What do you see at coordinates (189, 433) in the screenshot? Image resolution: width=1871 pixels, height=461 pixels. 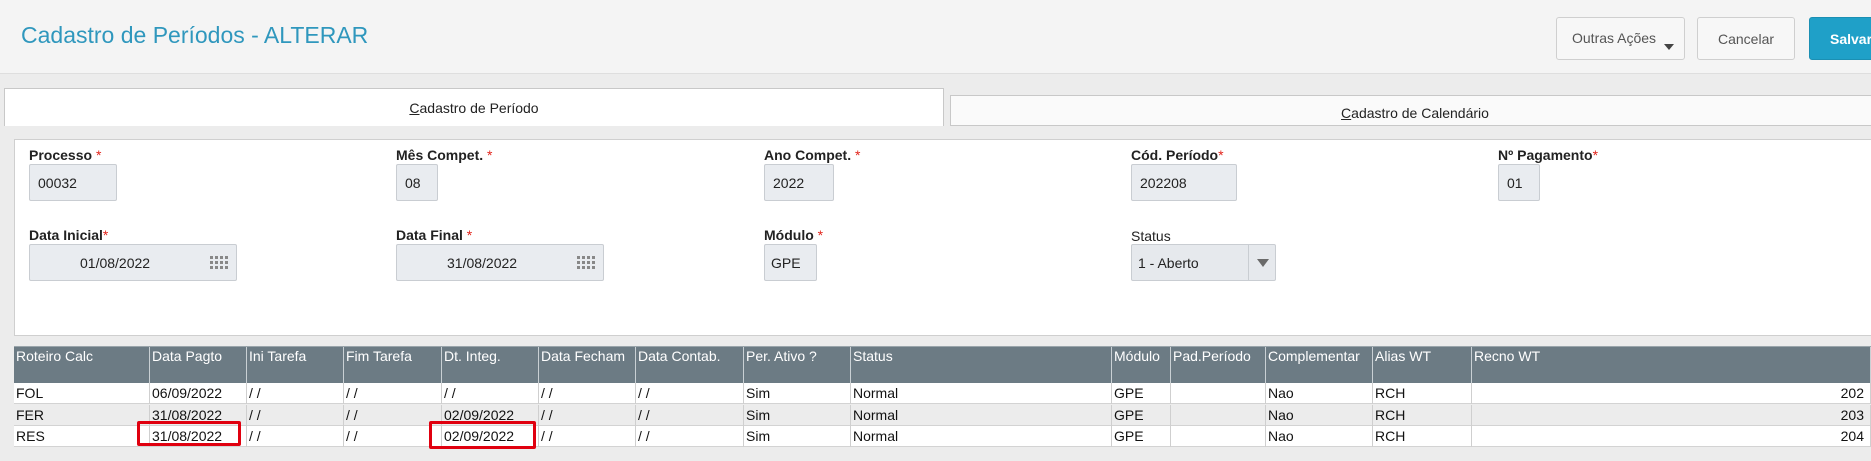 I see `highlight-data-pagto` at bounding box center [189, 433].